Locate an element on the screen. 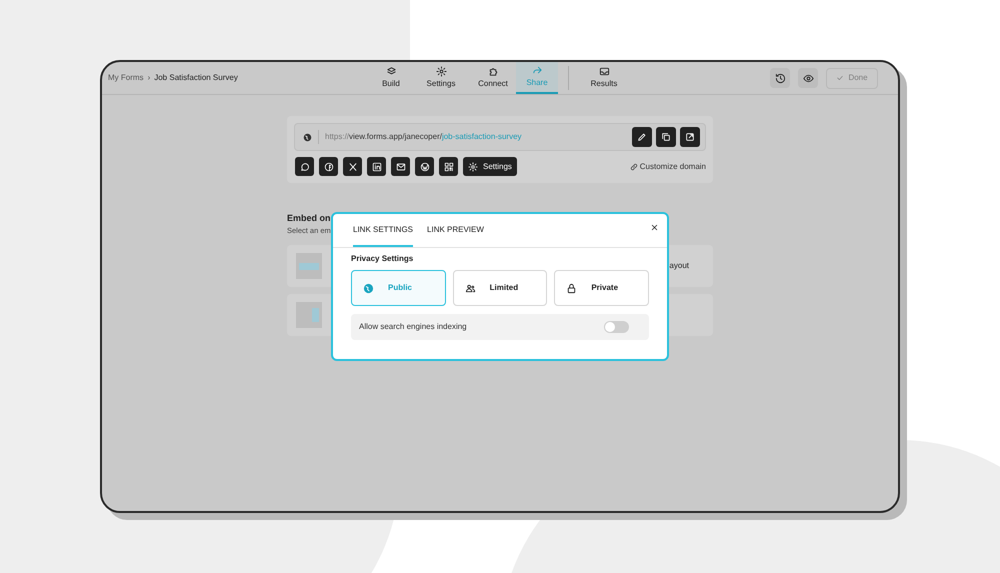 The width and height of the screenshot is (1000, 573). preview-button is located at coordinates (808, 78).